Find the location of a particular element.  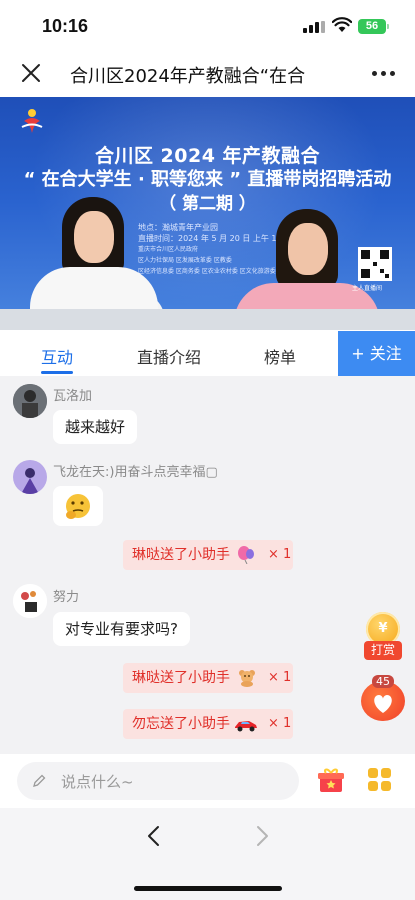

chat-message: 对专业有要求吗? is located at coordinates (121, 629).